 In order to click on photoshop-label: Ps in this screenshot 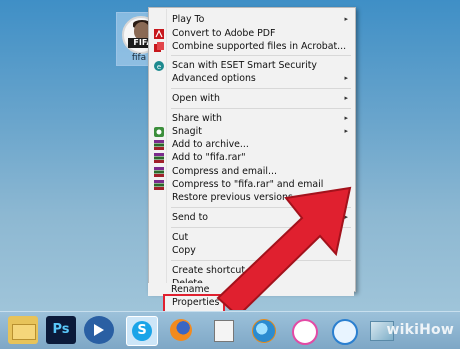, I will do `click(61, 329)`.